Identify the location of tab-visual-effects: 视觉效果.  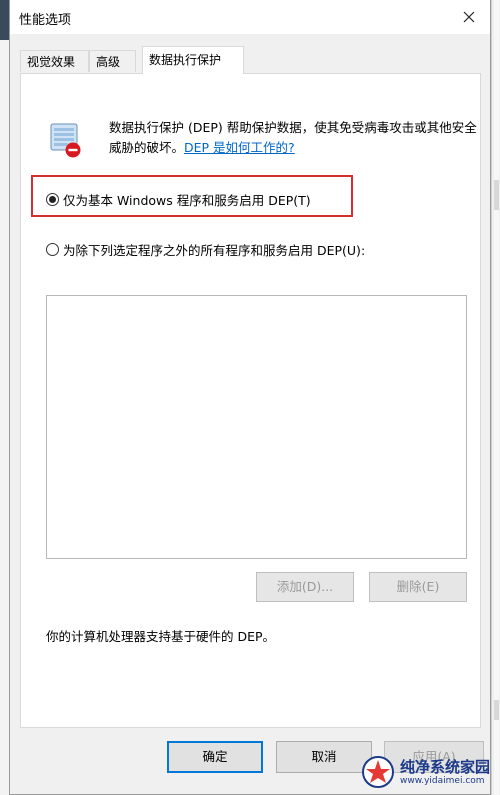
(54, 61).